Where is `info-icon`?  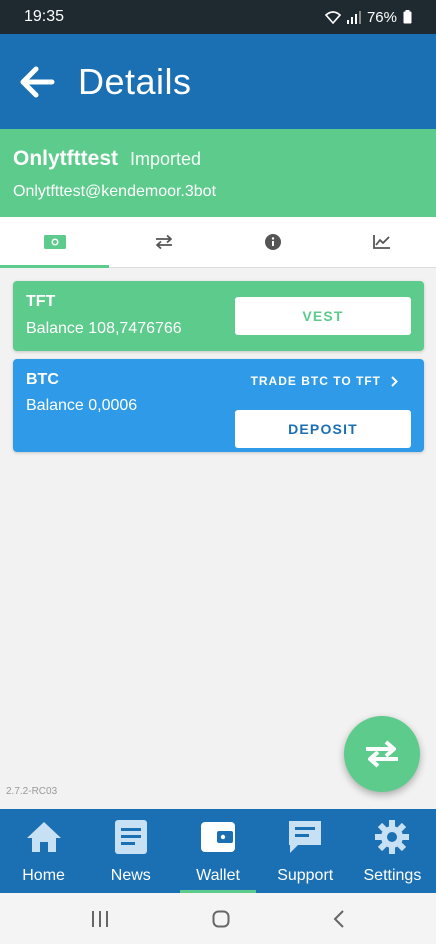 info-icon is located at coordinates (272, 242).